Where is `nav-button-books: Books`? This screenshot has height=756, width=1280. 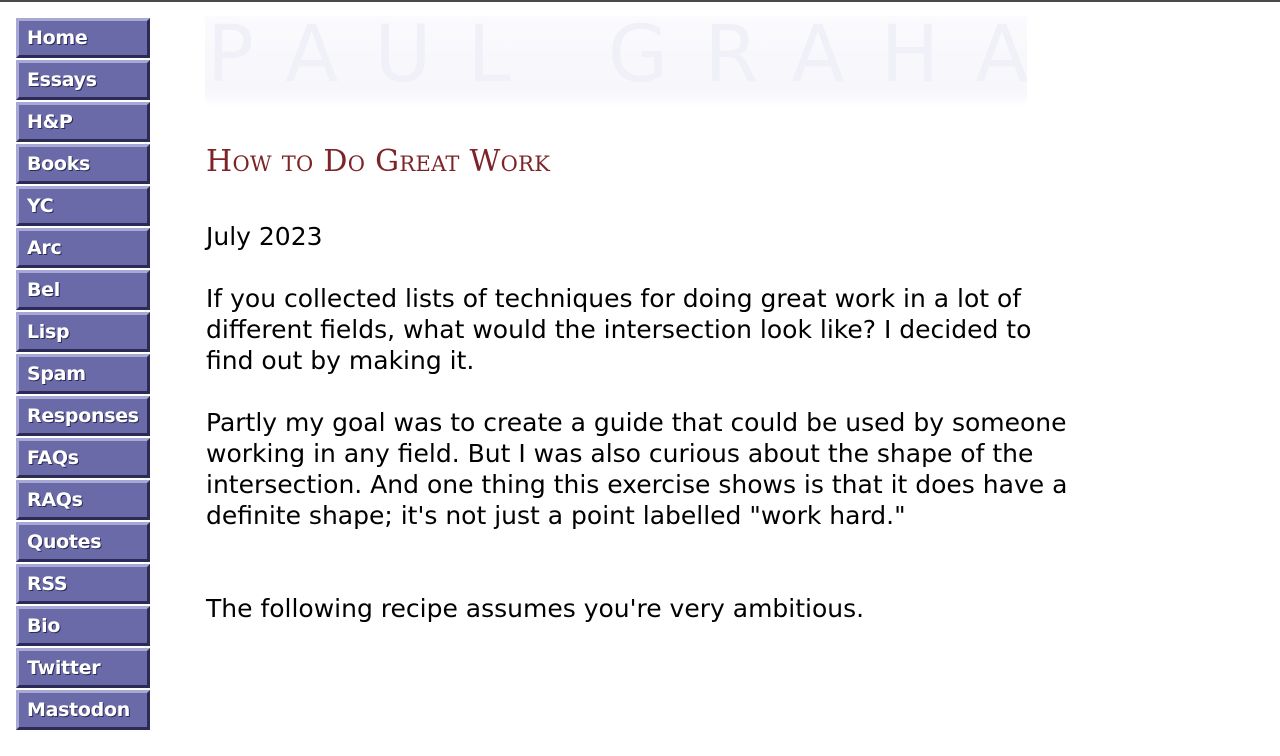
nav-button-books: Books is located at coordinates (83, 164).